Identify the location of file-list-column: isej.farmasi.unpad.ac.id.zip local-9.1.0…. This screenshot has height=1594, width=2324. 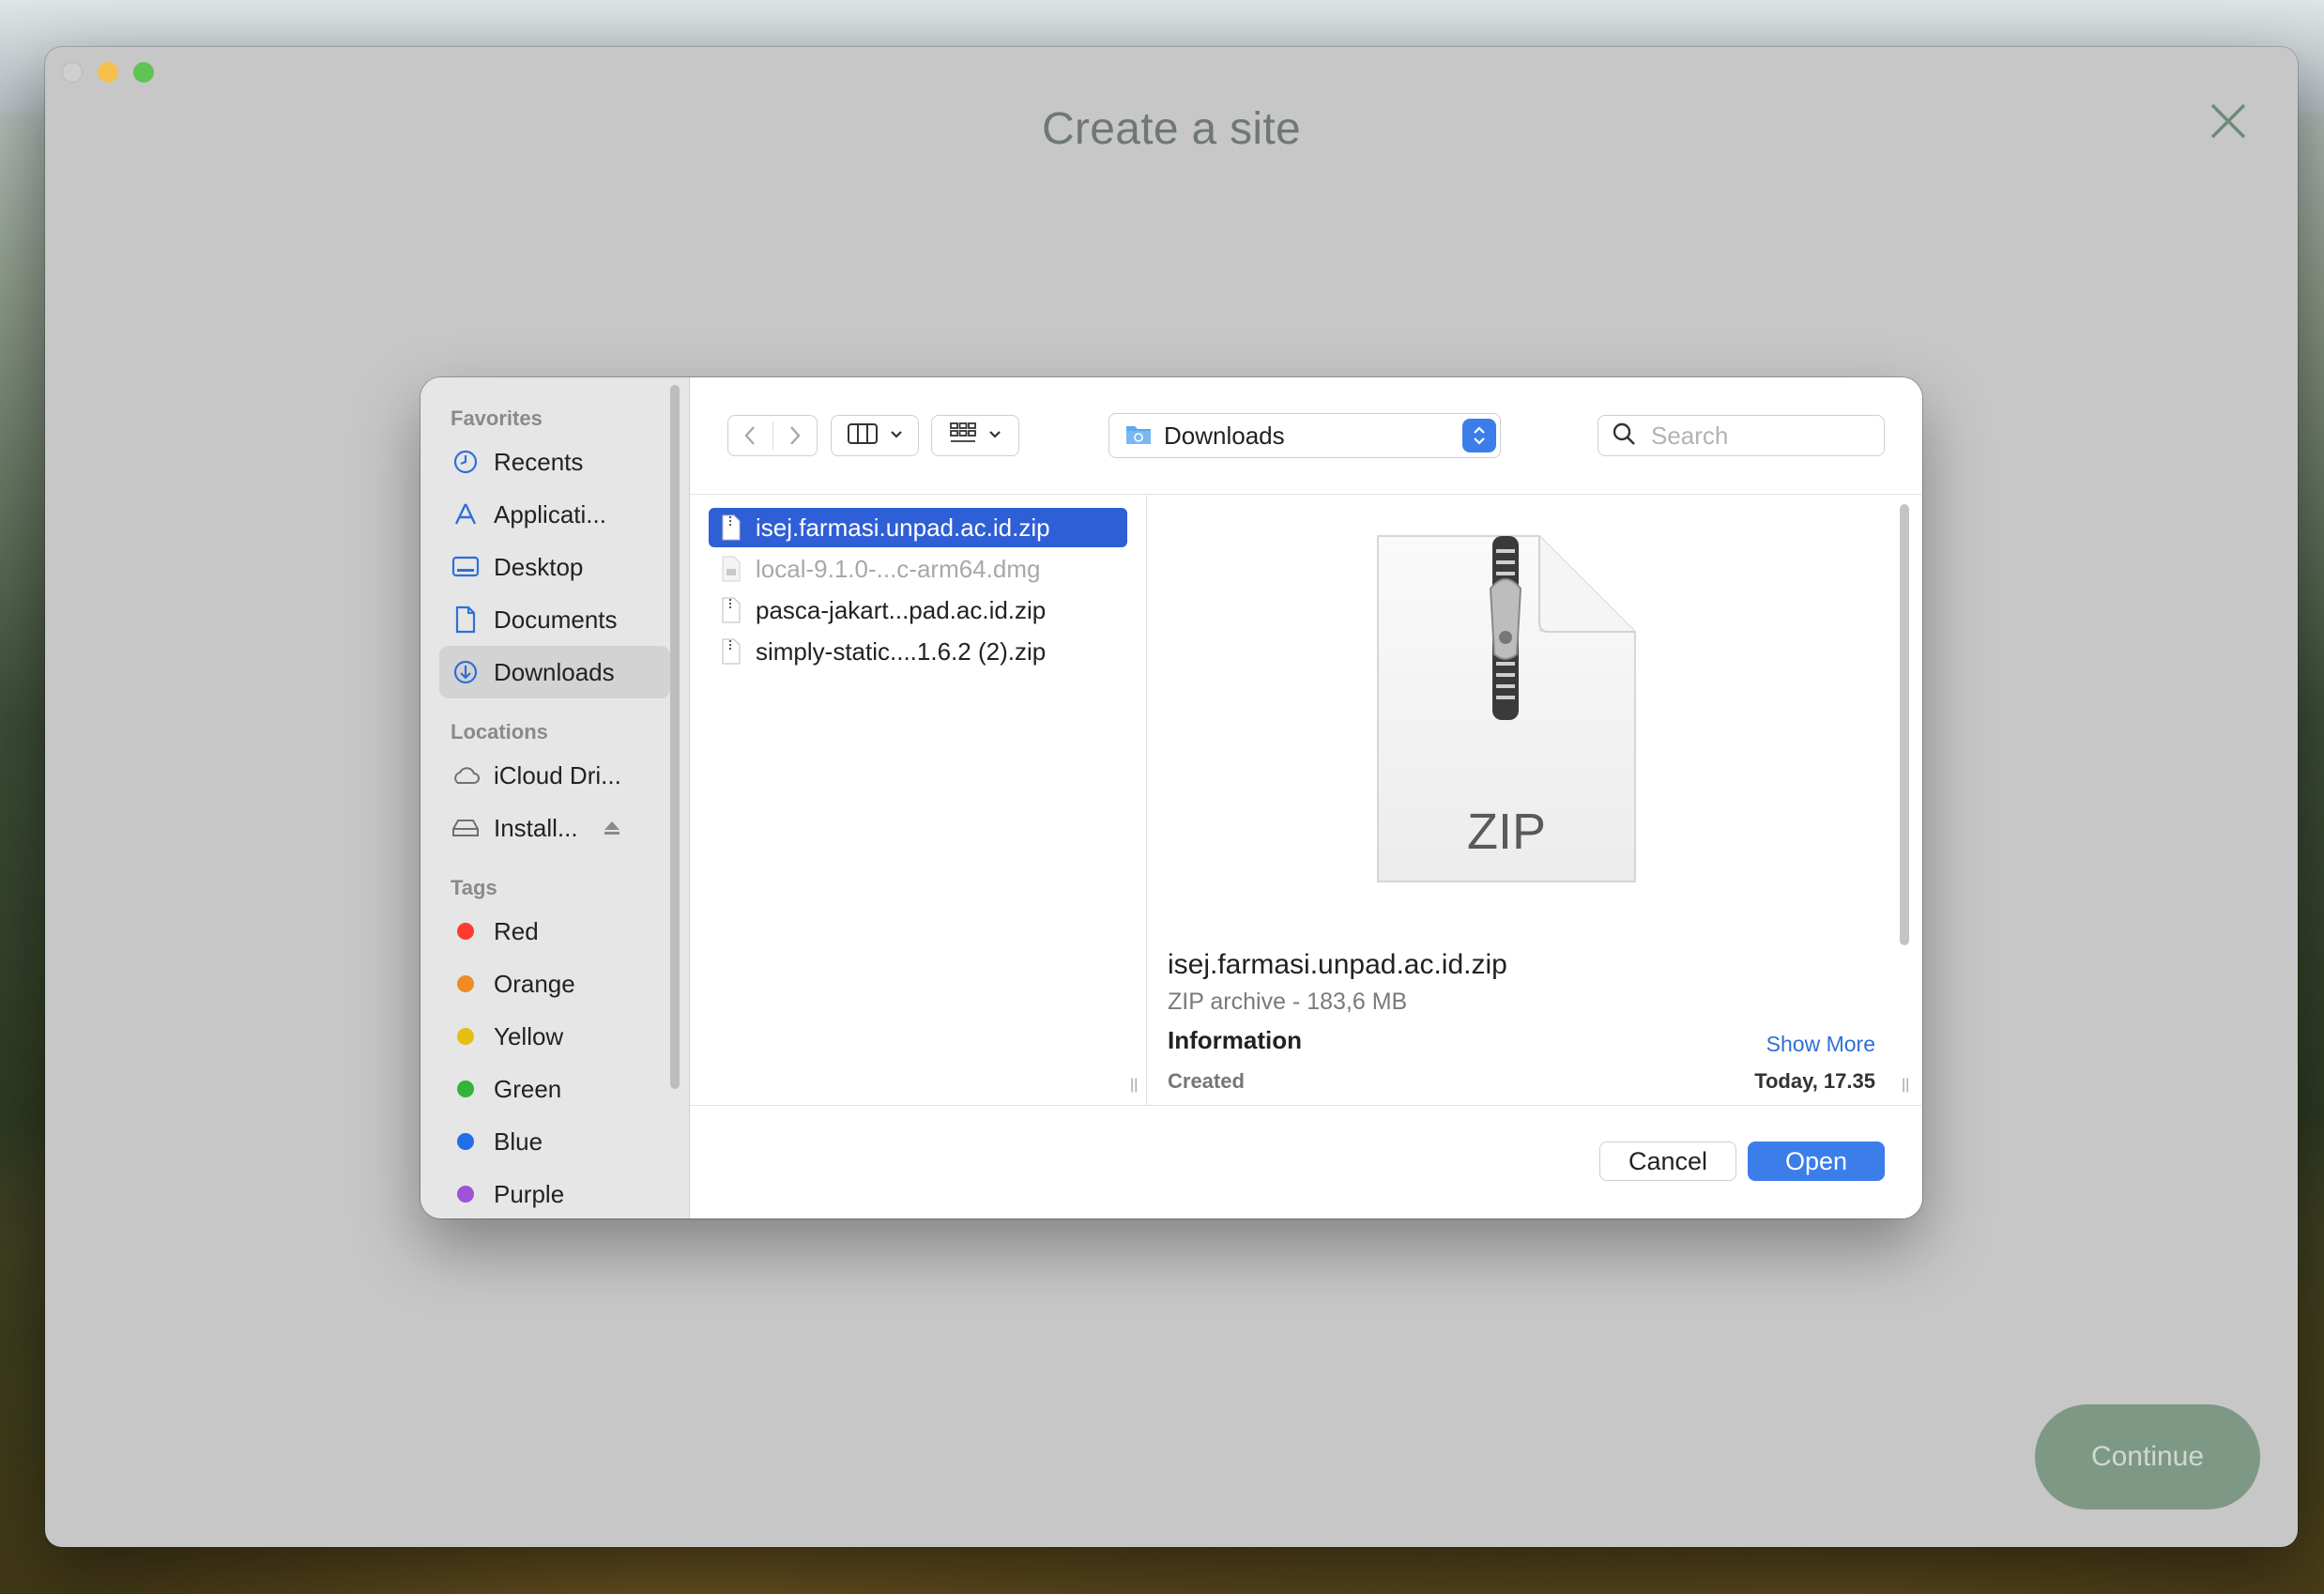
(918, 800).